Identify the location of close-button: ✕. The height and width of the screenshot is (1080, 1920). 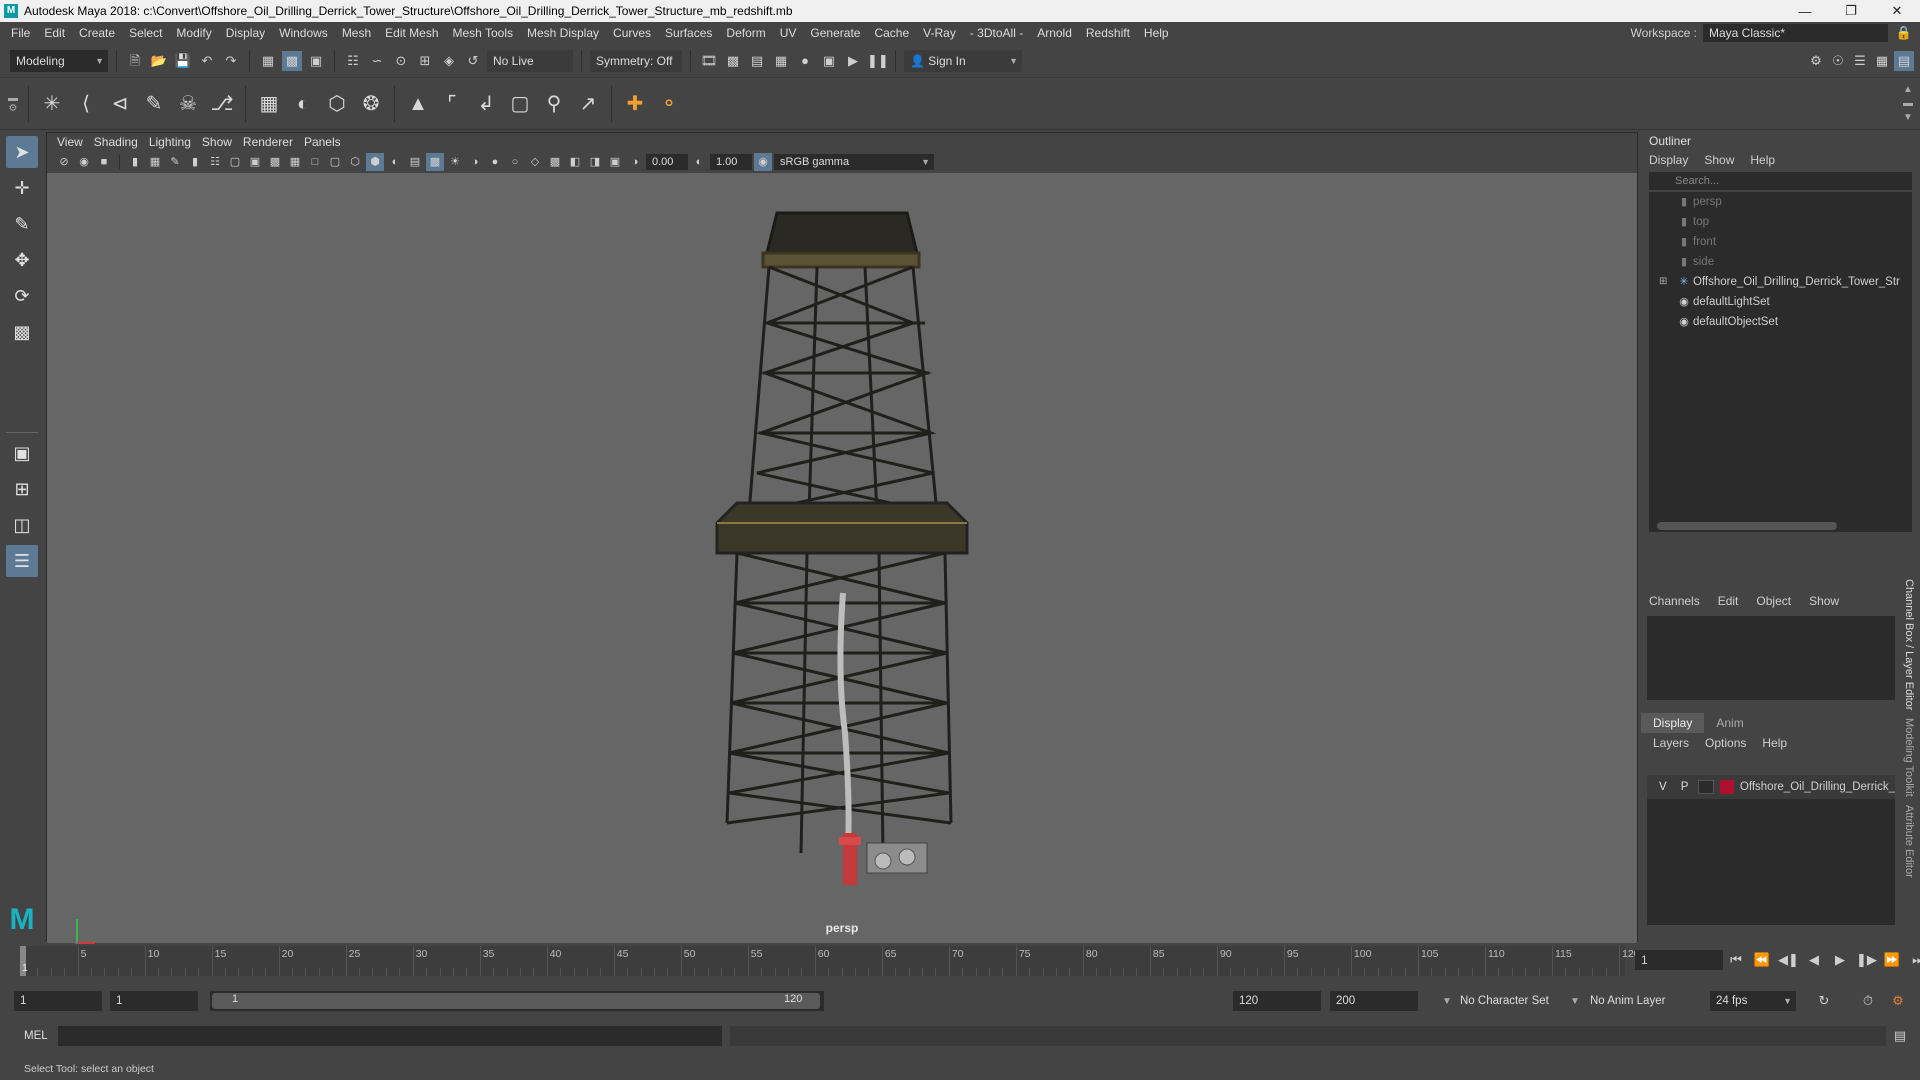
(1897, 11).